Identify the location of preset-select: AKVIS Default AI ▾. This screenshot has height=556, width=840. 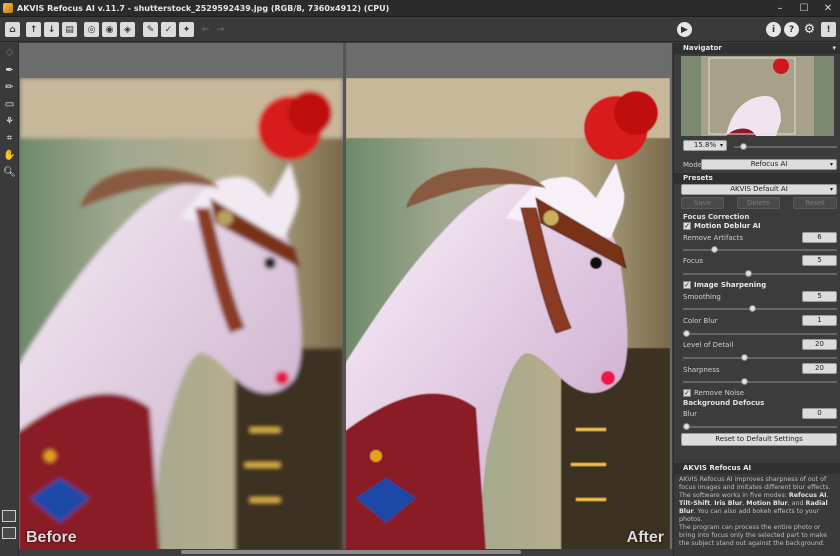
(759, 189).